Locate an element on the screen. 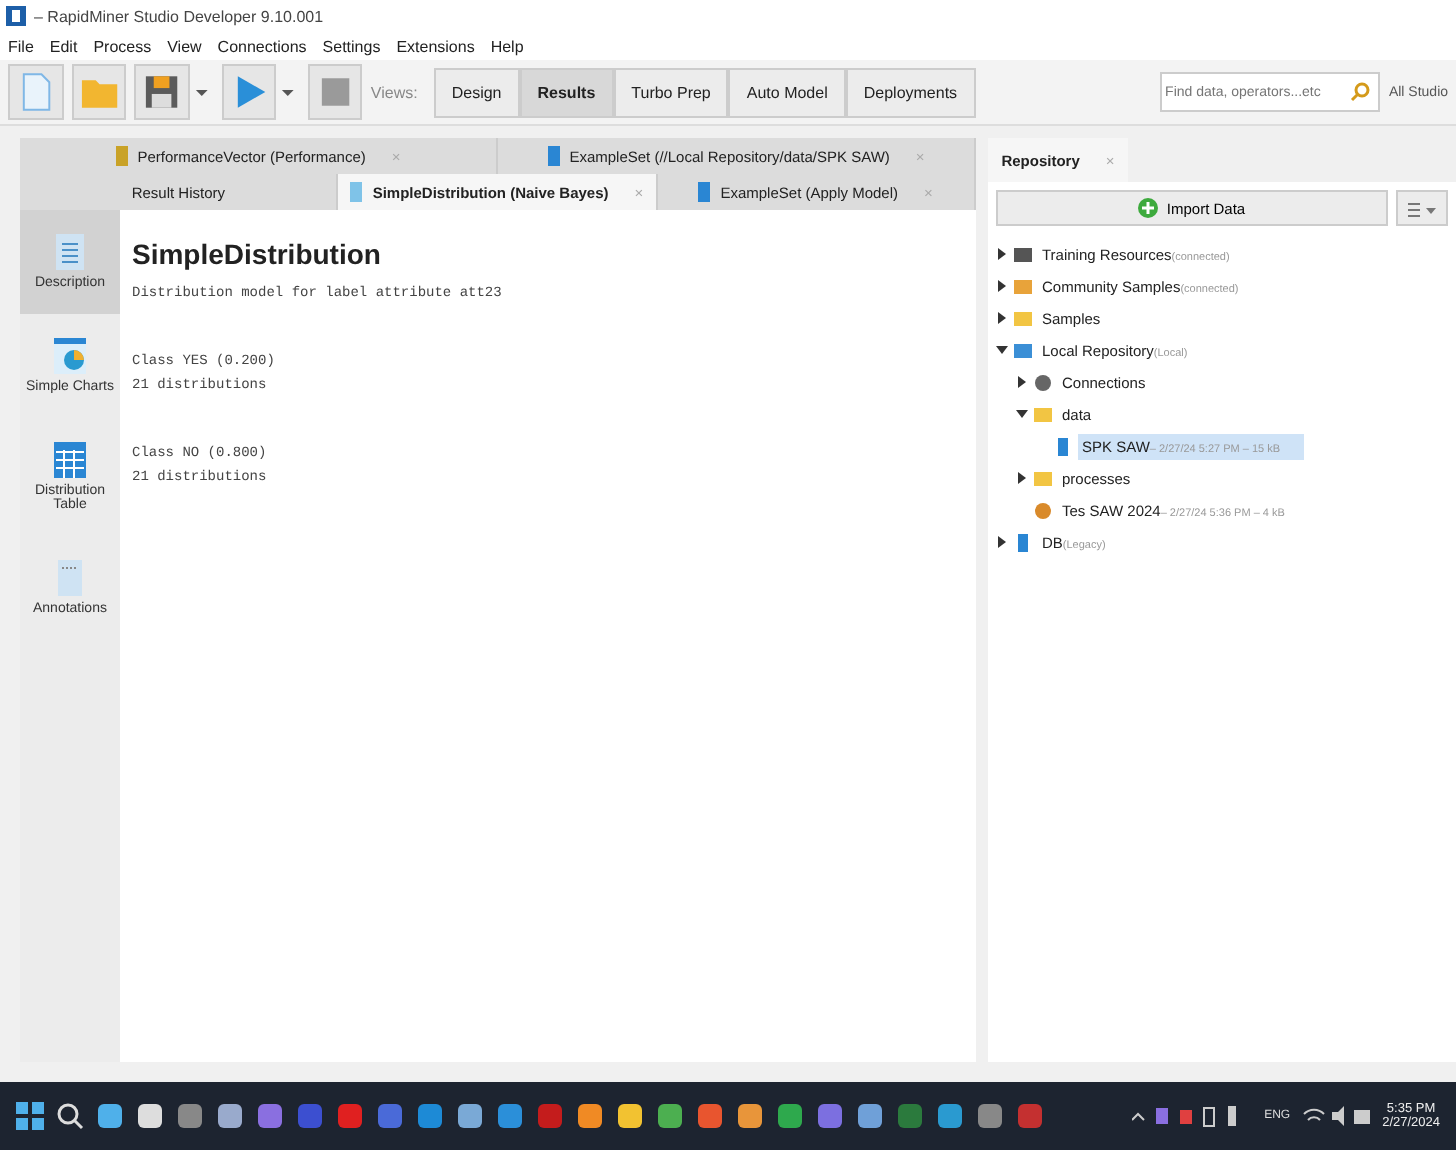 The image size is (1456, 1150). plus-icon is located at coordinates (1148, 208).